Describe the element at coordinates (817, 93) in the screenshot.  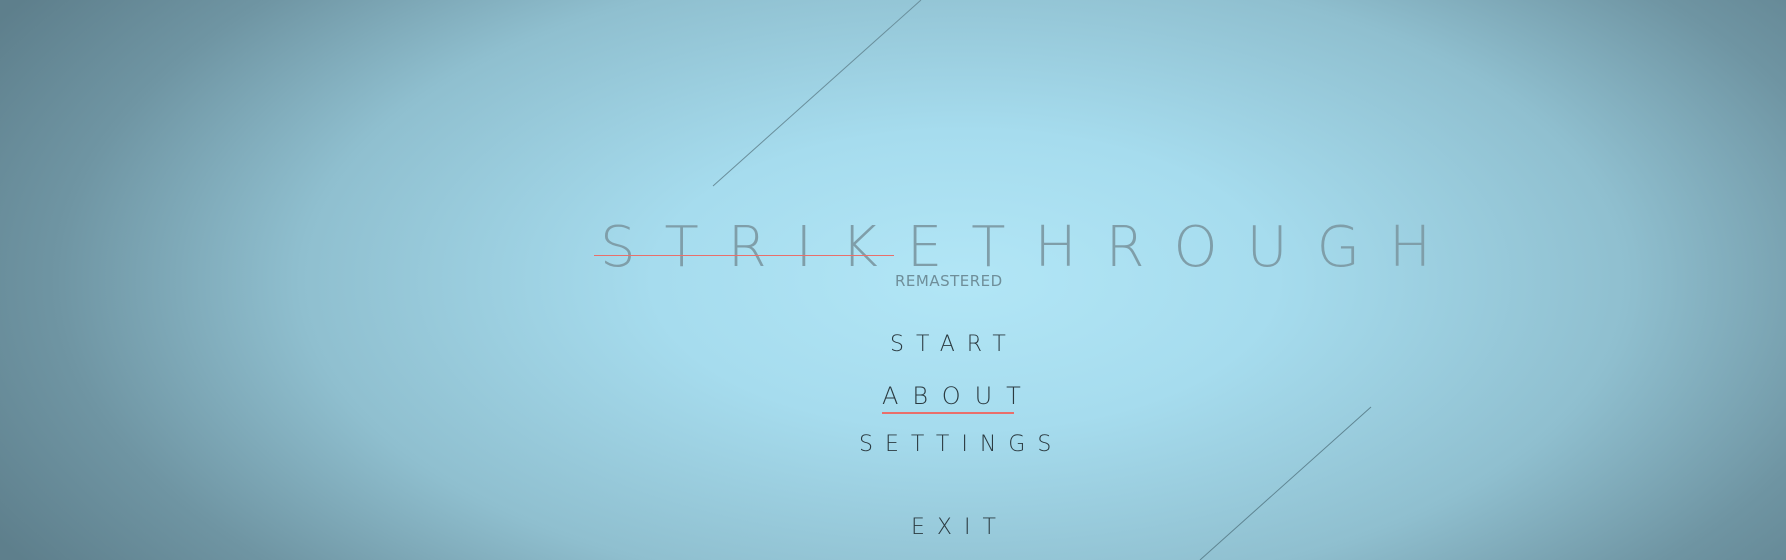
I see `top-diagonal-line` at that location.